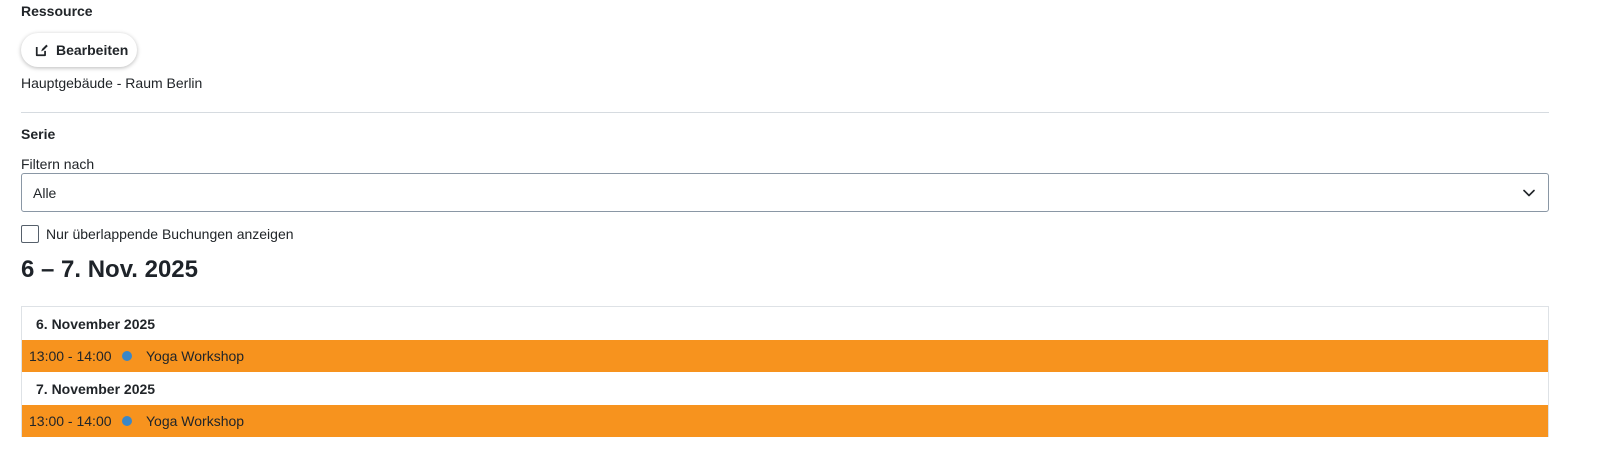 The image size is (1604, 454). I want to click on day-header: 6. November 2025, so click(785, 323).